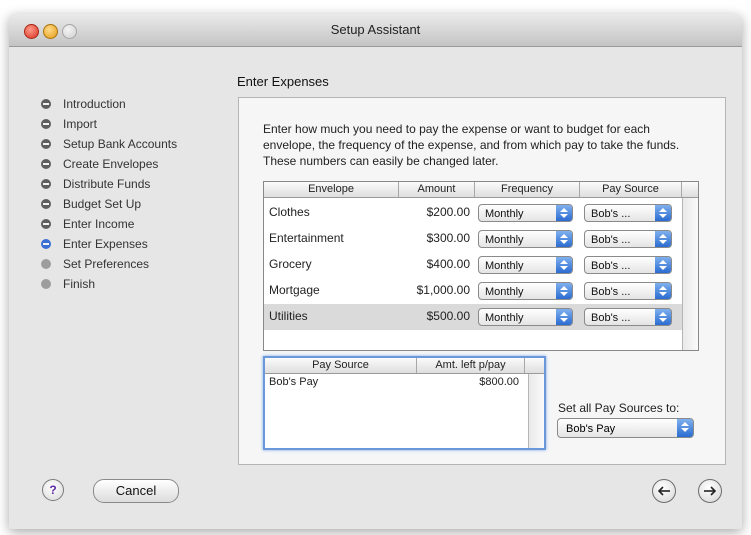  I want to click on envelope-cell: Utilities, so click(288, 316).